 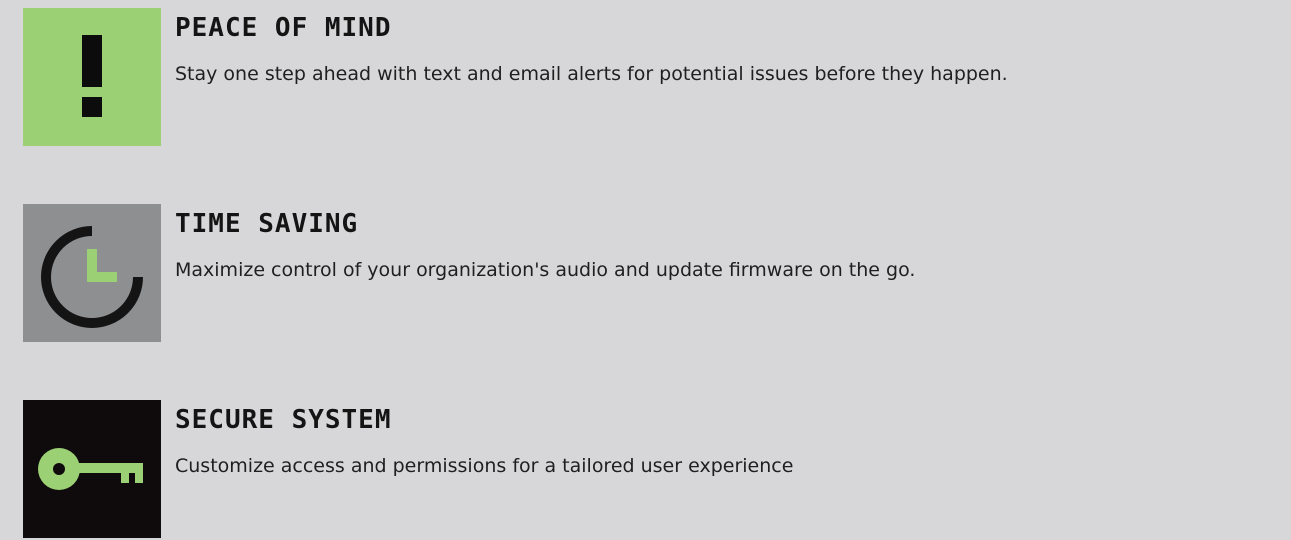 What do you see at coordinates (267, 224) in the screenshot?
I see `feature-title: TIME SAVING` at bounding box center [267, 224].